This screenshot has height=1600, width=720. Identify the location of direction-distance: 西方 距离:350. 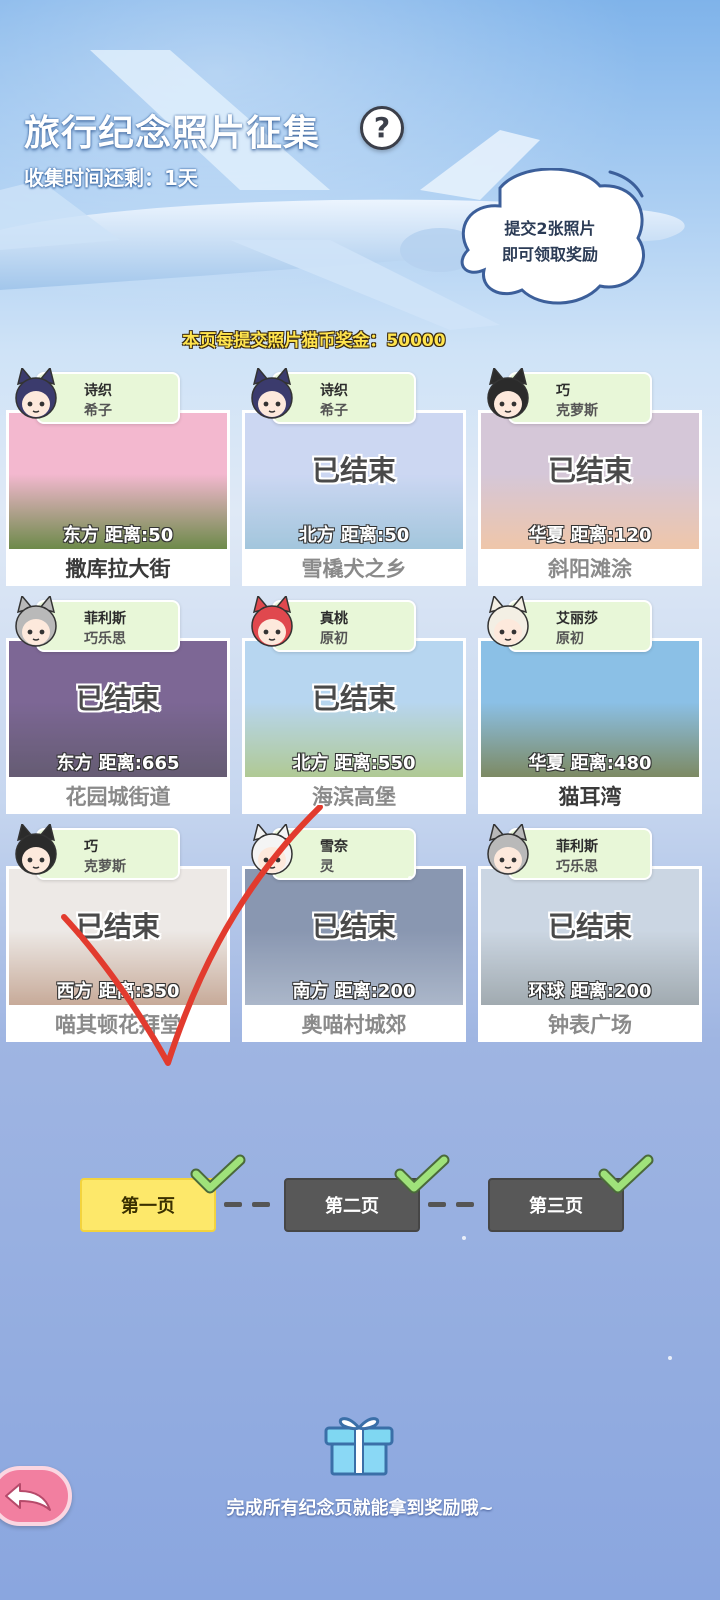
(118, 991).